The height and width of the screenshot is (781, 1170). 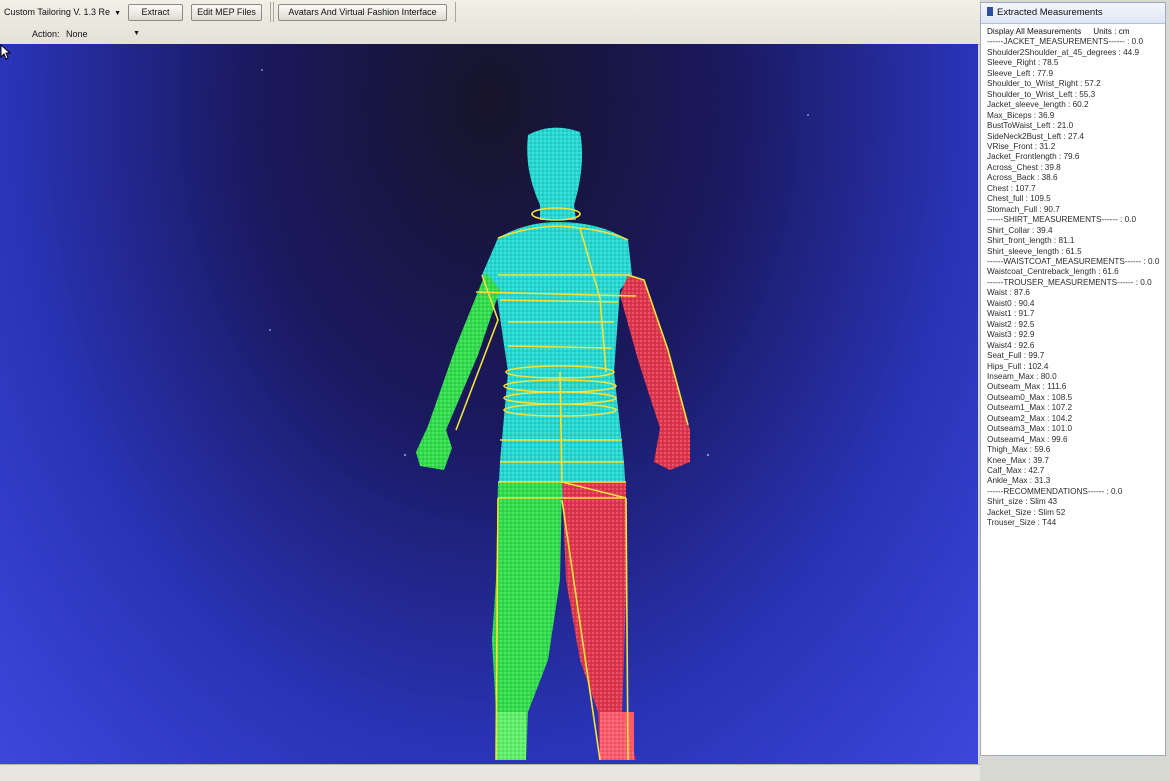 I want to click on panel-header-row: Display All Measurements Units : cm, so click(x=1075, y=32).